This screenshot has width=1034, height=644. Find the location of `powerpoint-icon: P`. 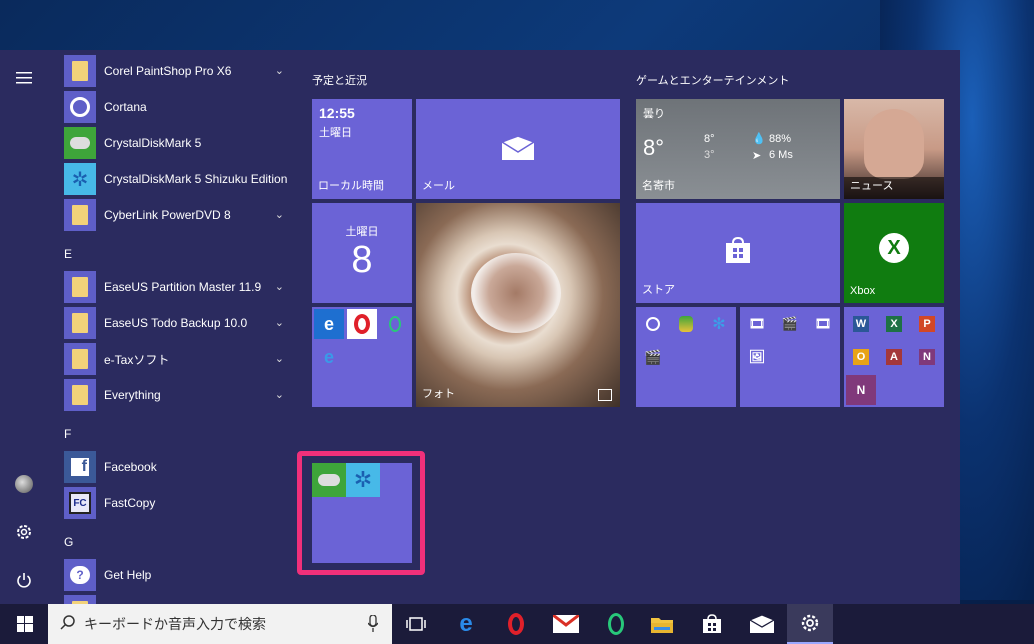

powerpoint-icon: P is located at coordinates (927, 324).